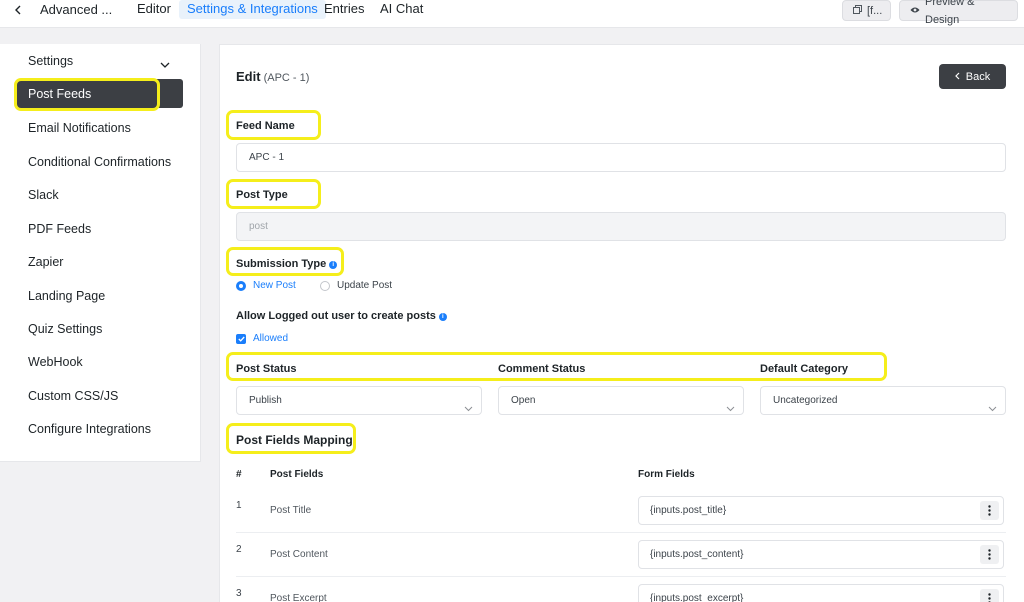  Describe the element at coordinates (239, 474) in the screenshot. I see `column-header-num: #` at that location.